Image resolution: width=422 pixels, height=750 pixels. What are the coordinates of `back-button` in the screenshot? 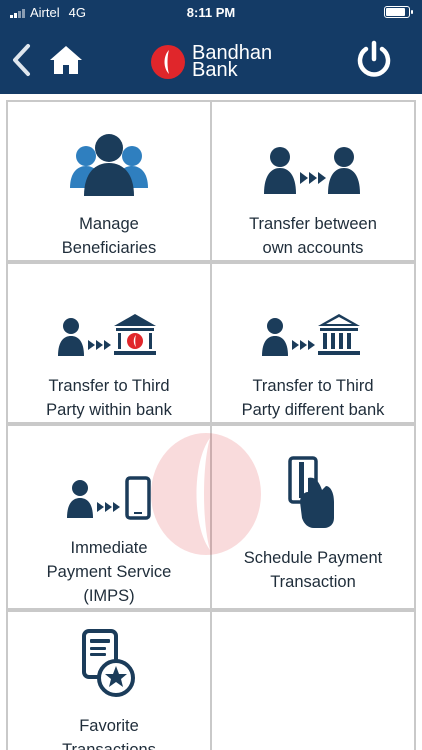 It's located at (21, 60).